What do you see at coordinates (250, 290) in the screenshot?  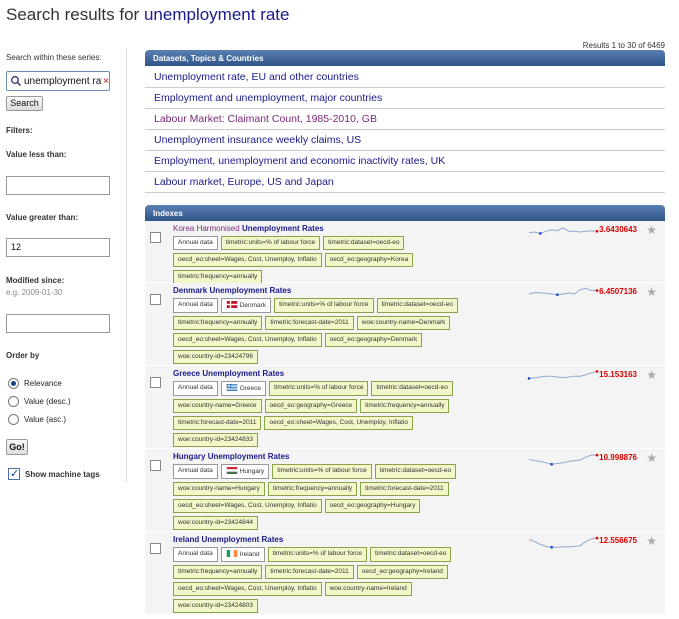 I see `index-name: Unemployment Rates` at bounding box center [250, 290].